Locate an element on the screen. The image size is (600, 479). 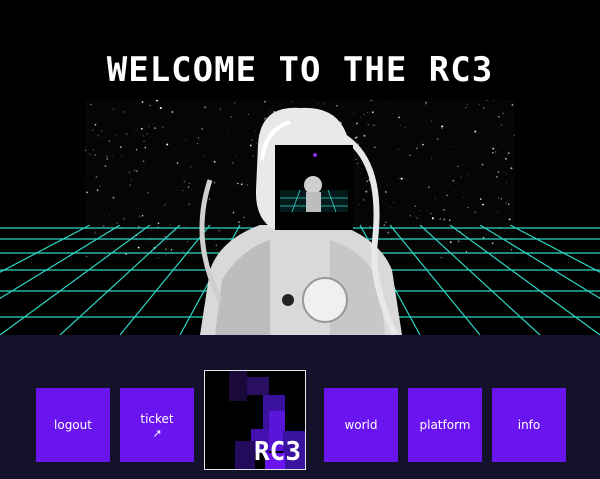
world-button: world is located at coordinates (361, 425).